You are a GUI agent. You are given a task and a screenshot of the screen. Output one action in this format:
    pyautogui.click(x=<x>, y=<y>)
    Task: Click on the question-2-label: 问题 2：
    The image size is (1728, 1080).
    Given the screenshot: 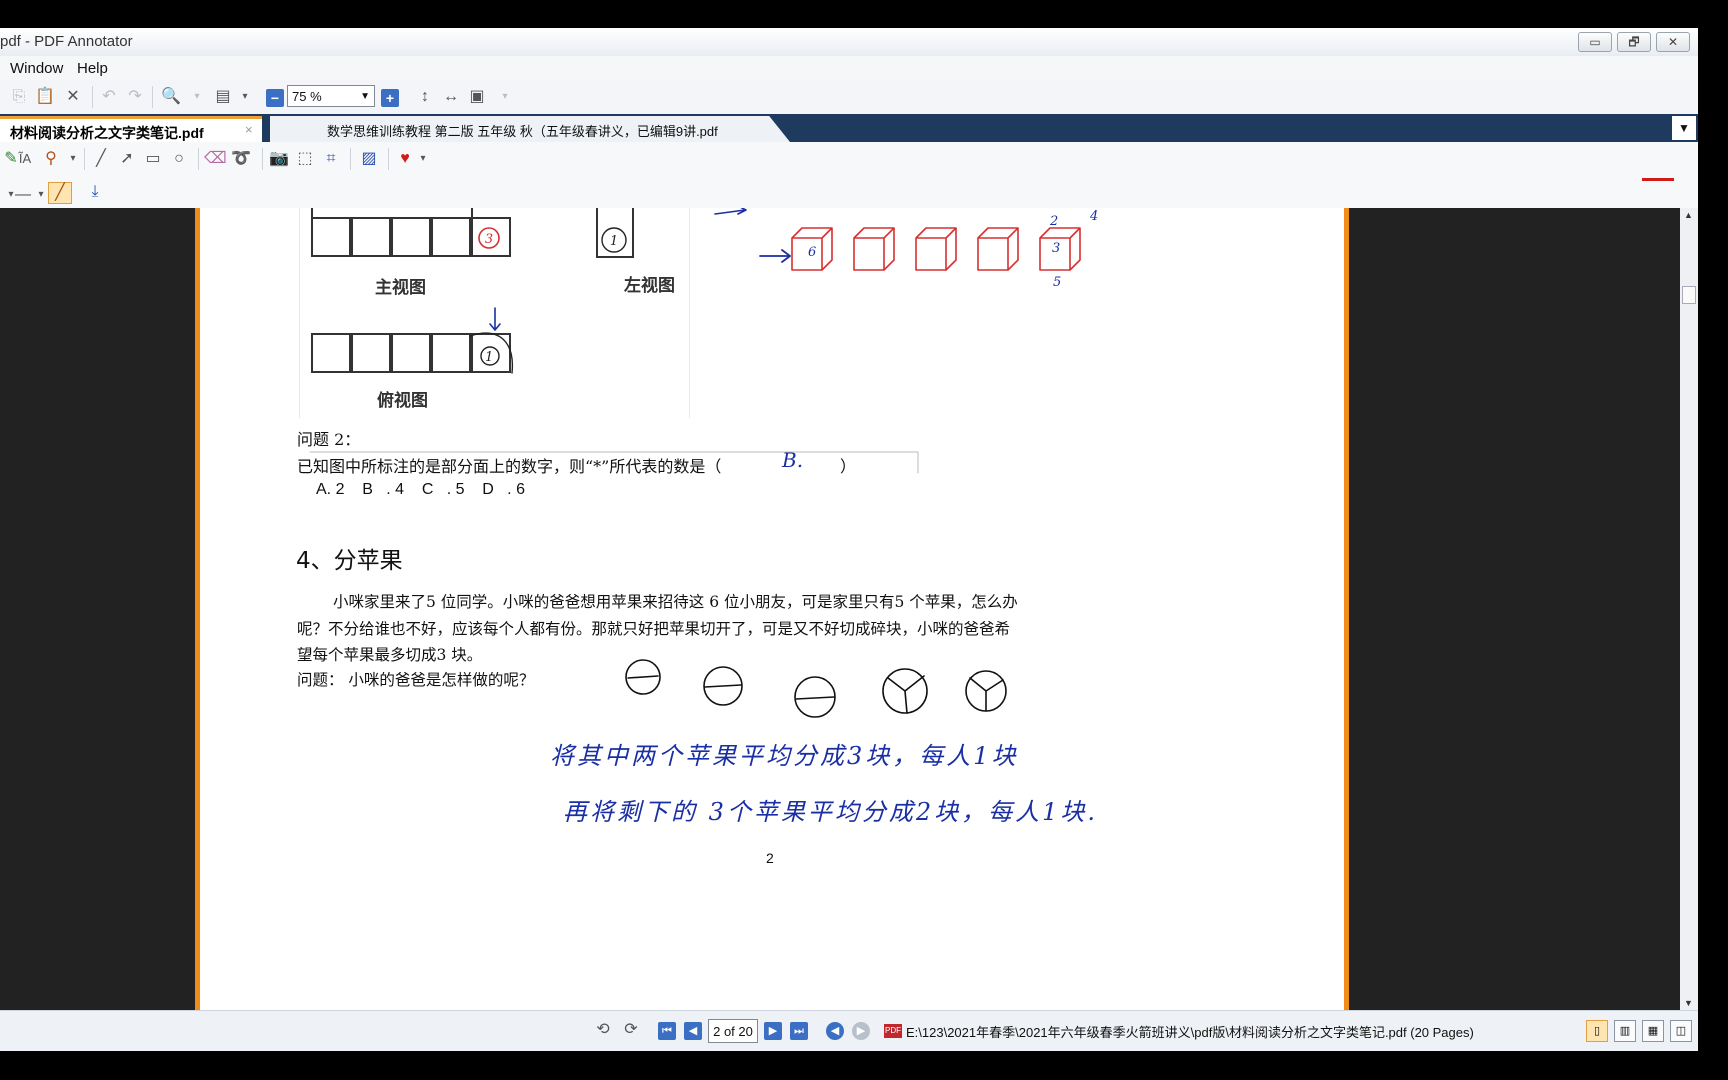 What is the action you would take?
    pyautogui.click(x=329, y=439)
    